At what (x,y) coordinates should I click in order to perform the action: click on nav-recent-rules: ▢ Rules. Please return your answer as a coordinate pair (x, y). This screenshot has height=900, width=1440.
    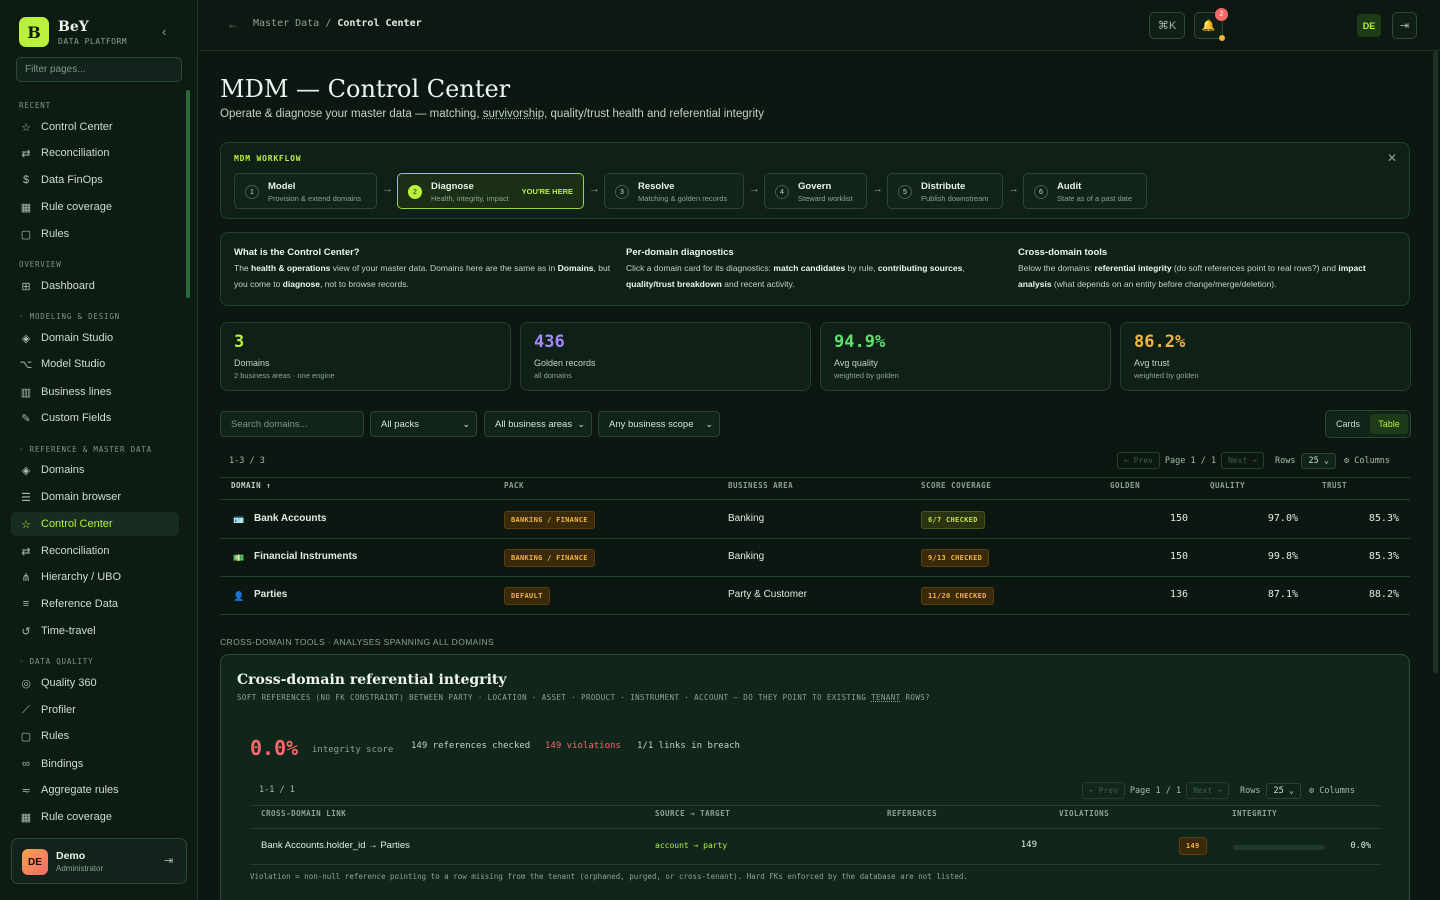
    Looking at the image, I should click on (95, 234).